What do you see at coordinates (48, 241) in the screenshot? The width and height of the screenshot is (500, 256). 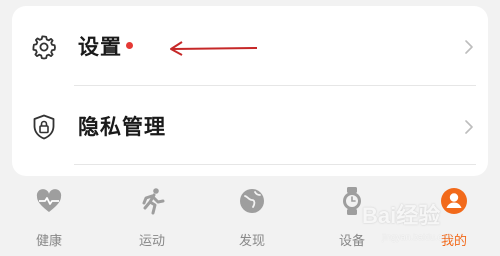 I see `tab-health-label: 健康` at bounding box center [48, 241].